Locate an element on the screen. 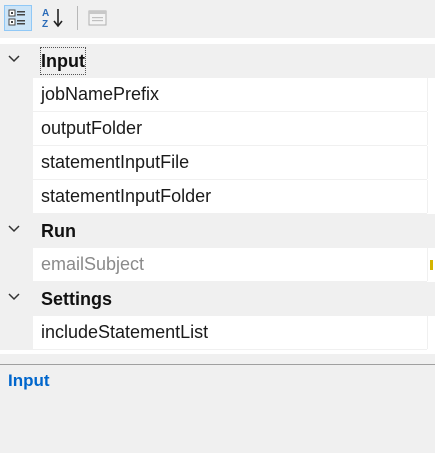 This screenshot has width=435, height=453. svg-text: Z is located at coordinates (45, 24).